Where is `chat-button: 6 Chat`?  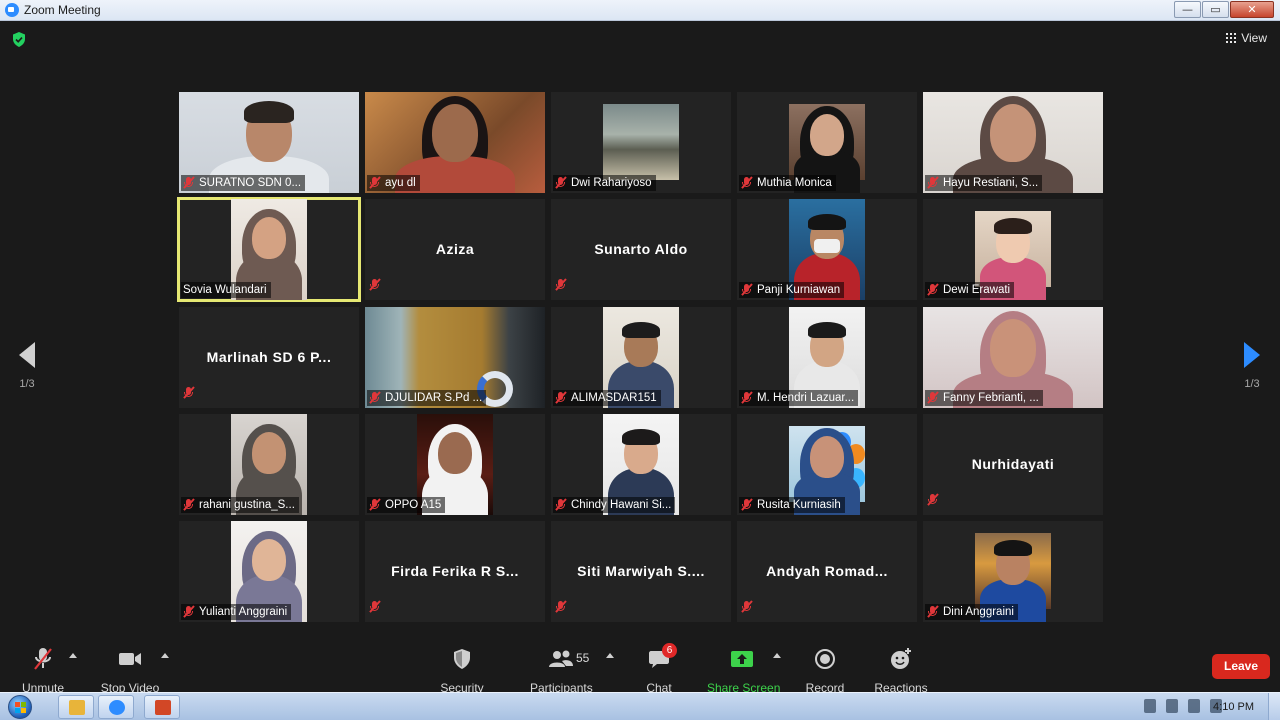
chat-button: 6 Chat is located at coordinates (660, 669).